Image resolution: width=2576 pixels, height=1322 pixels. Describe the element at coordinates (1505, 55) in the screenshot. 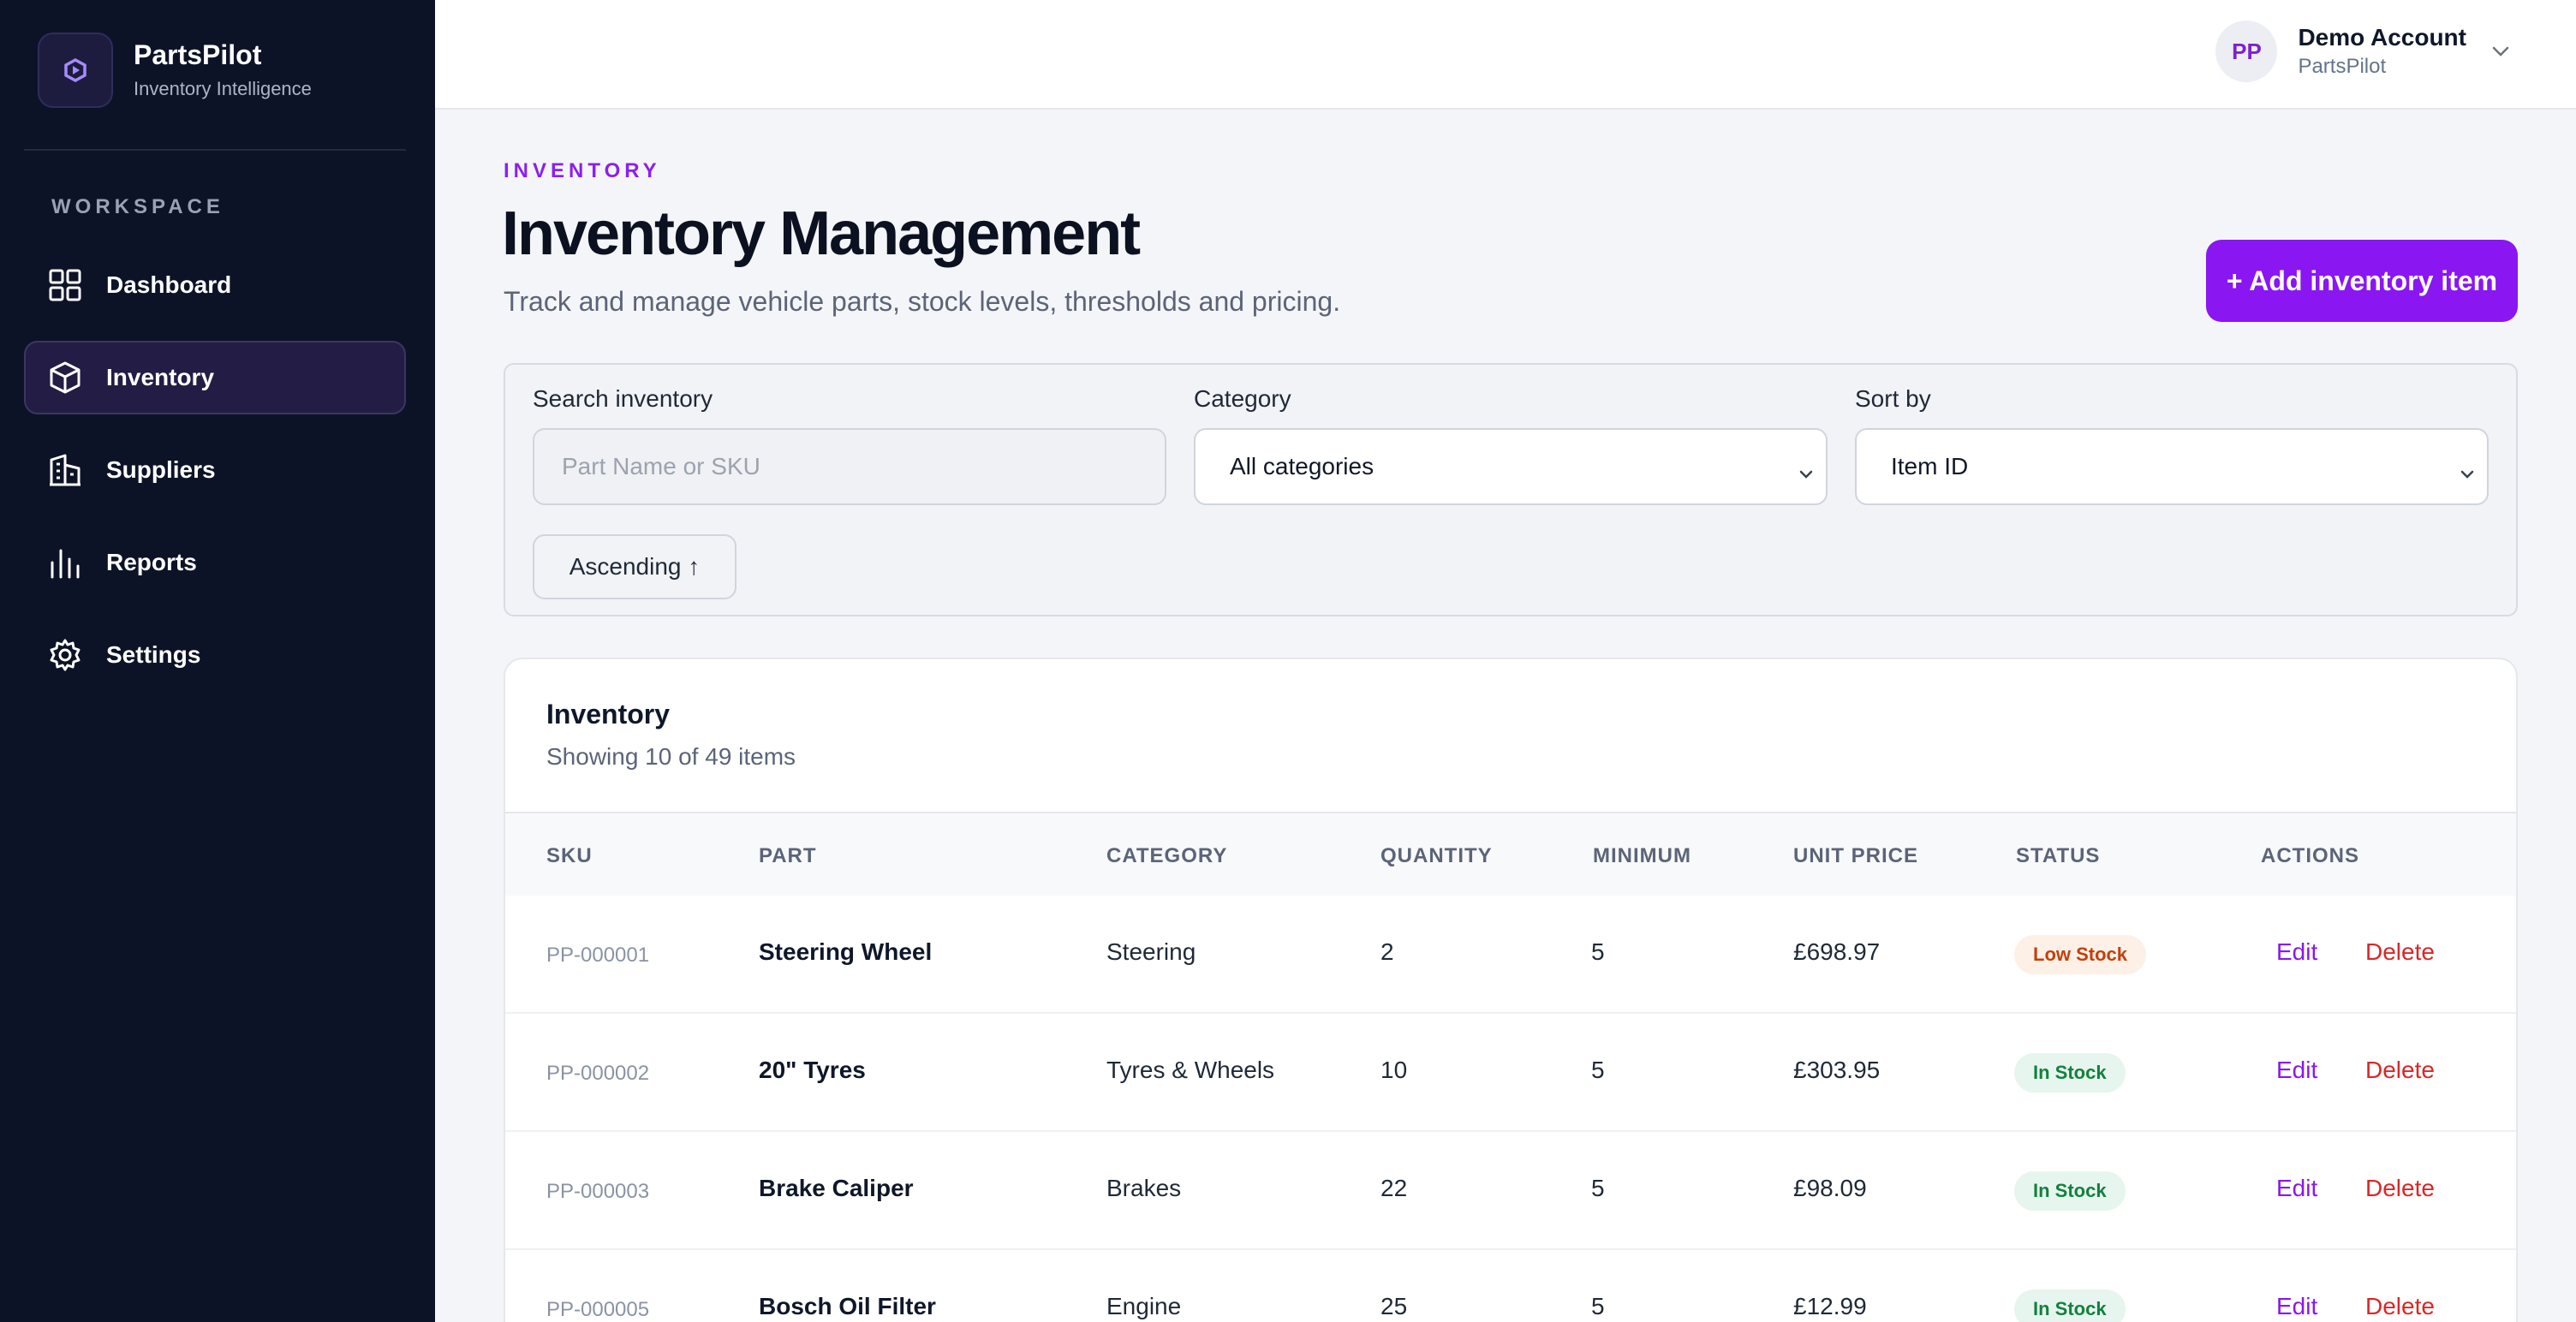

I see `topbar: PP Demo Account PartsPilot` at that location.